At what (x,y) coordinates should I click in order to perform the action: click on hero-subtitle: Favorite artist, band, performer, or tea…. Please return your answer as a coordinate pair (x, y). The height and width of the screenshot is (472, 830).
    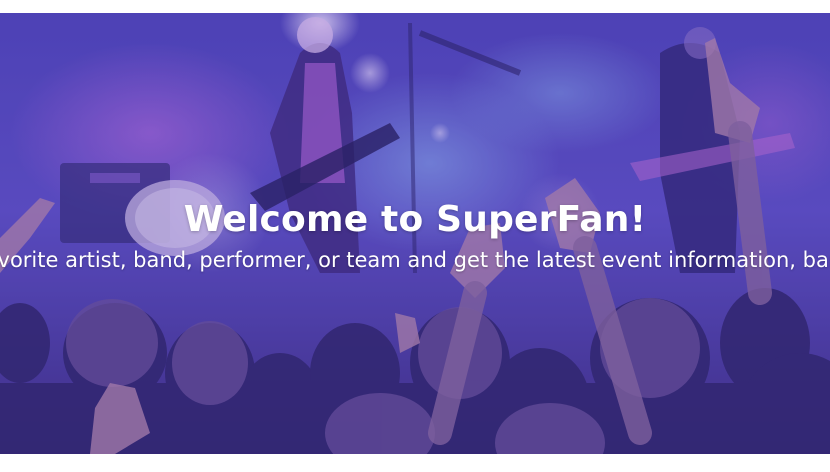
    Looking at the image, I should click on (415, 260).